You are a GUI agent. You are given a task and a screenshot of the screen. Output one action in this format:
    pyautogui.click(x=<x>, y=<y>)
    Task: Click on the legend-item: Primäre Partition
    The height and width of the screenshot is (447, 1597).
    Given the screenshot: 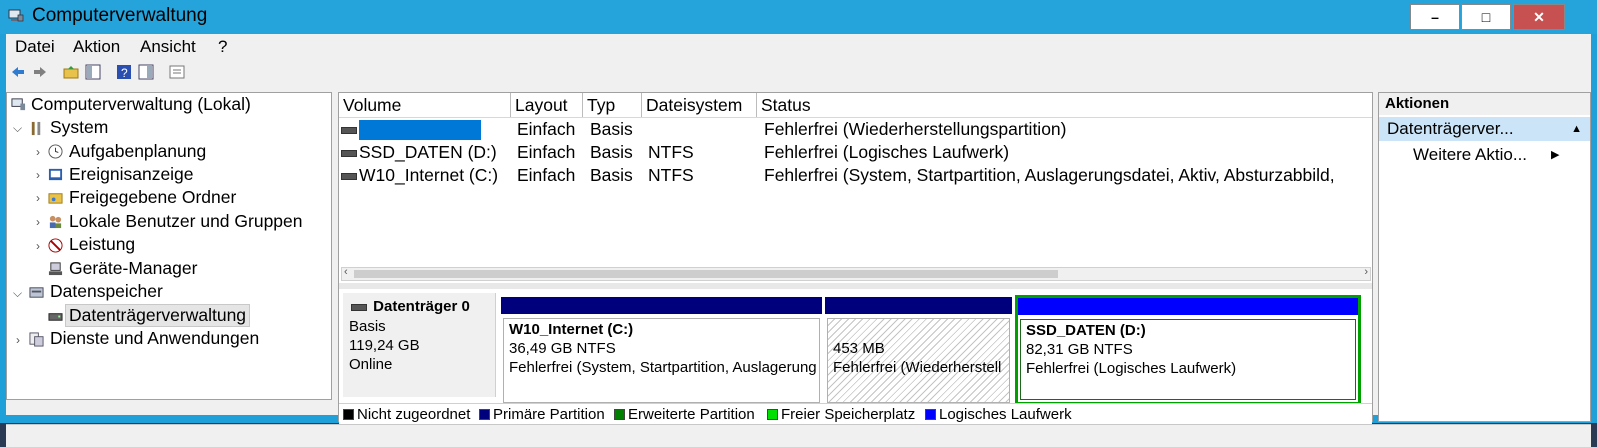 What is the action you would take?
    pyautogui.click(x=542, y=414)
    